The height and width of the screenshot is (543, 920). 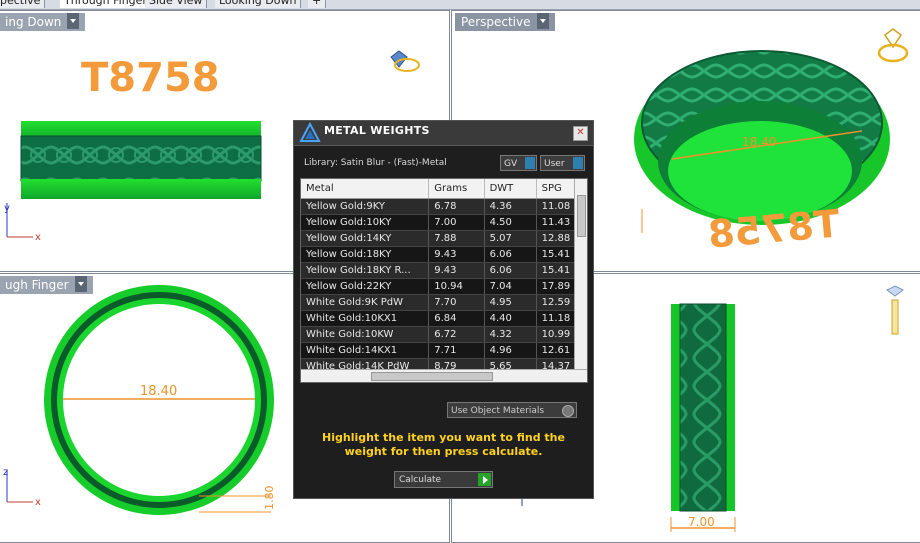 What do you see at coordinates (310, 132) in the screenshot?
I see `app-logo-icon` at bounding box center [310, 132].